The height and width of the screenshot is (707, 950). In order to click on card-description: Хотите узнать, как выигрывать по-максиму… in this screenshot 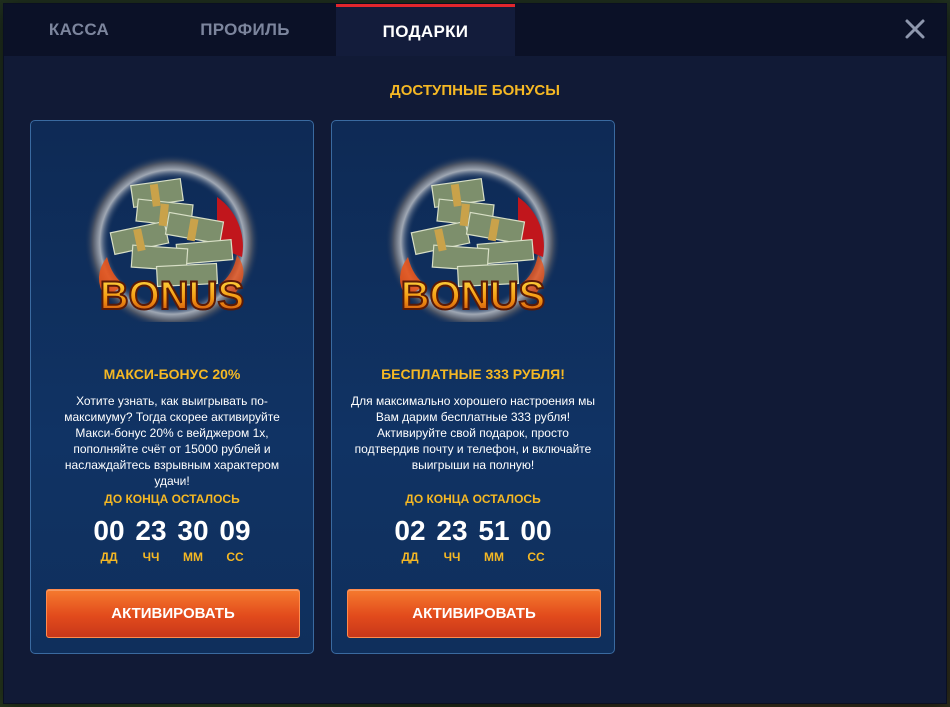, I will do `click(172, 441)`.